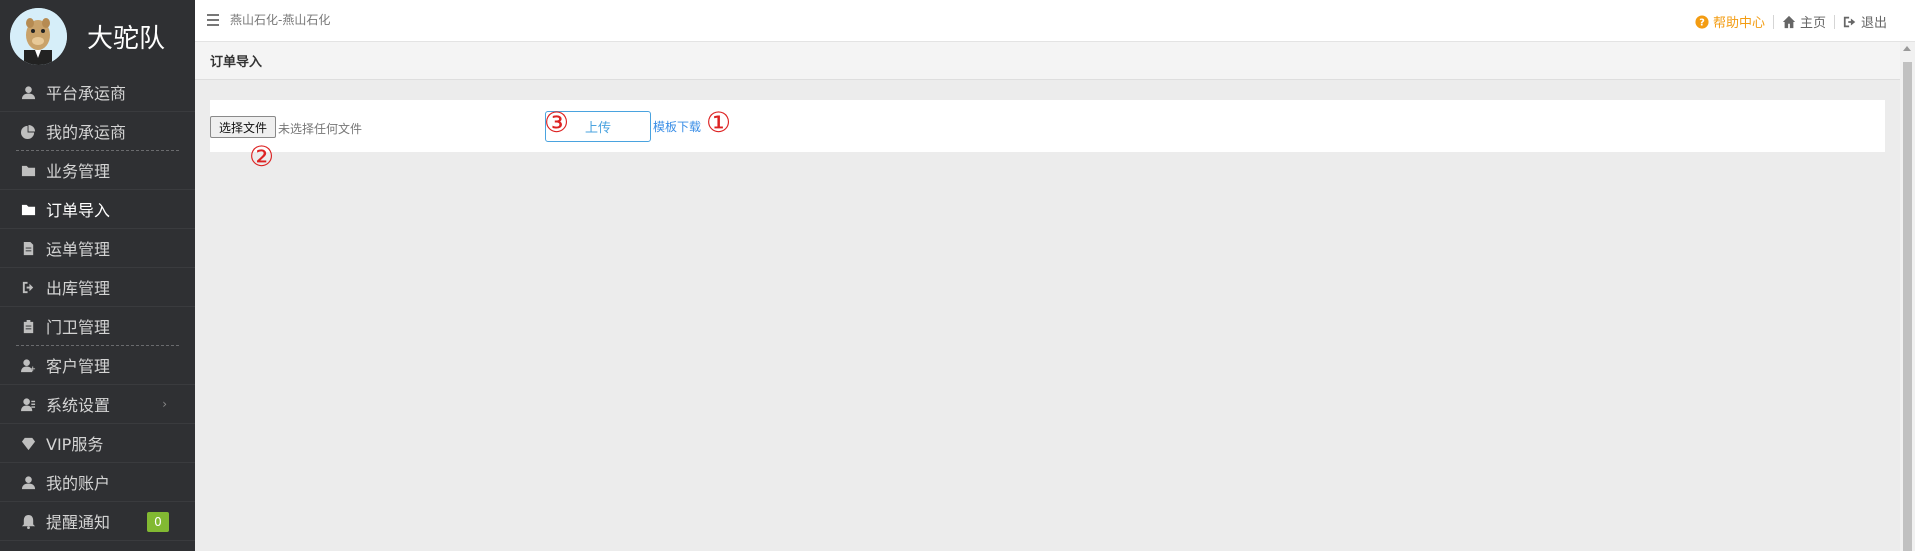 The image size is (1915, 551). I want to click on file-status-text: 未选择任何文件, so click(320, 129).